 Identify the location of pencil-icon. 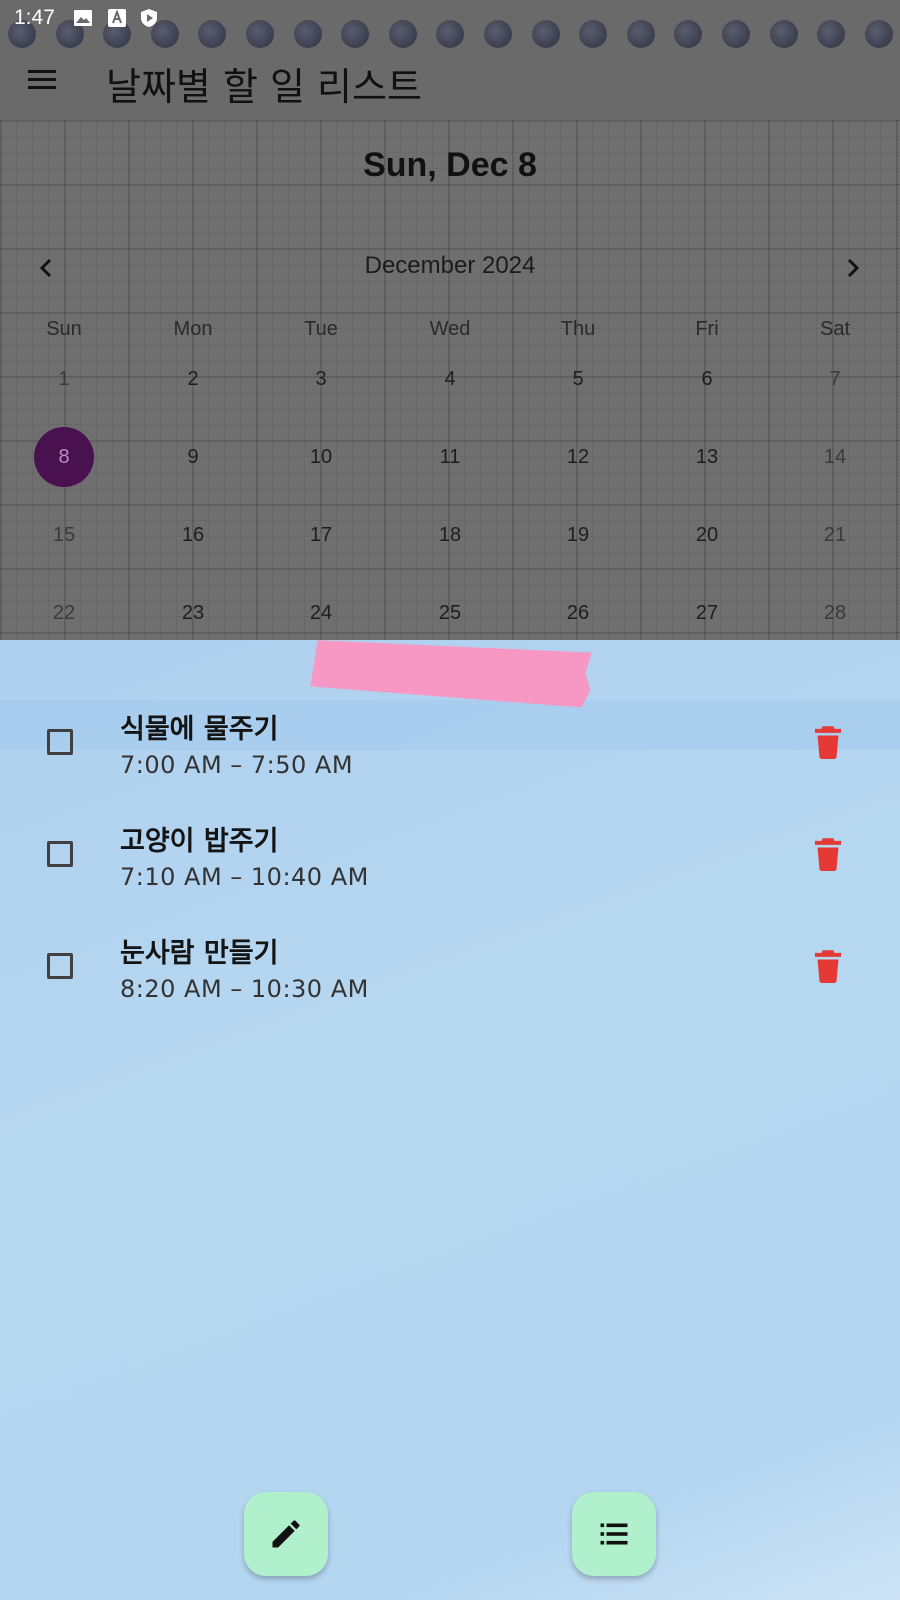
(286, 1534).